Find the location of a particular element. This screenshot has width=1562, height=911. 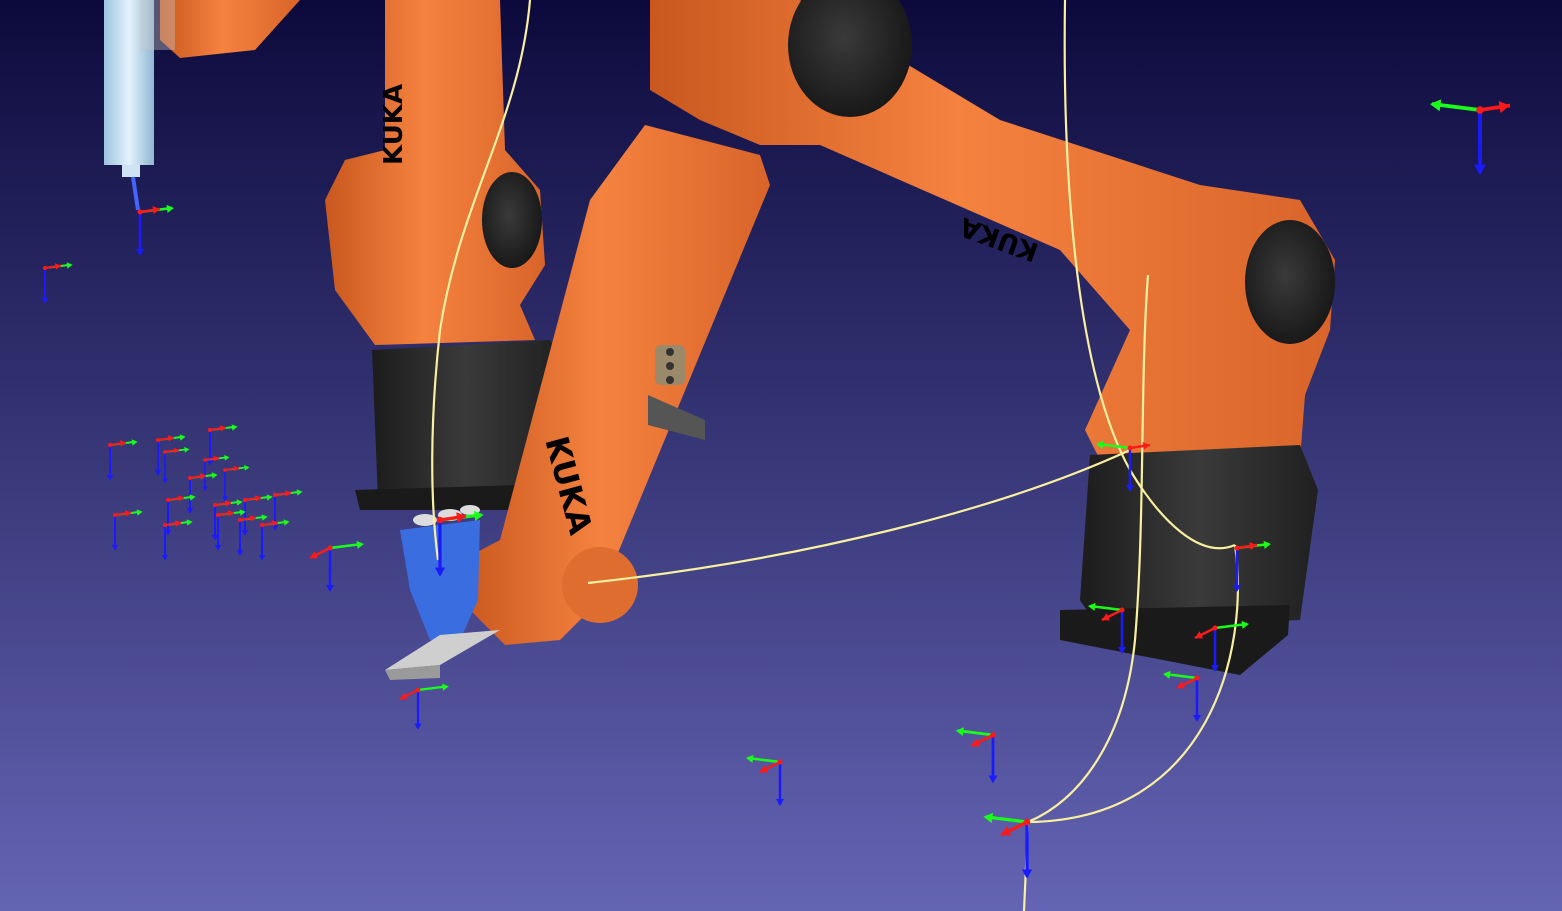

middle-arm-wrist-joint is located at coordinates (600, 585).